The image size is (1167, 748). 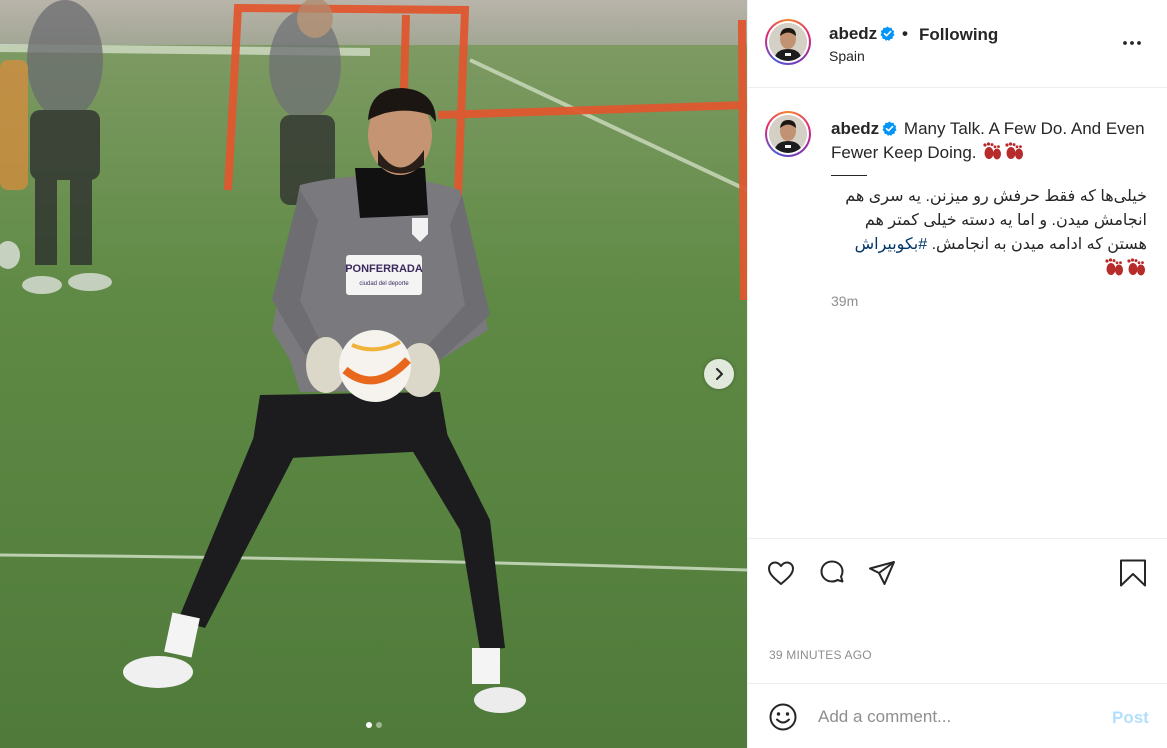 What do you see at coordinates (957, 573) in the screenshot?
I see `action-bar` at bounding box center [957, 573].